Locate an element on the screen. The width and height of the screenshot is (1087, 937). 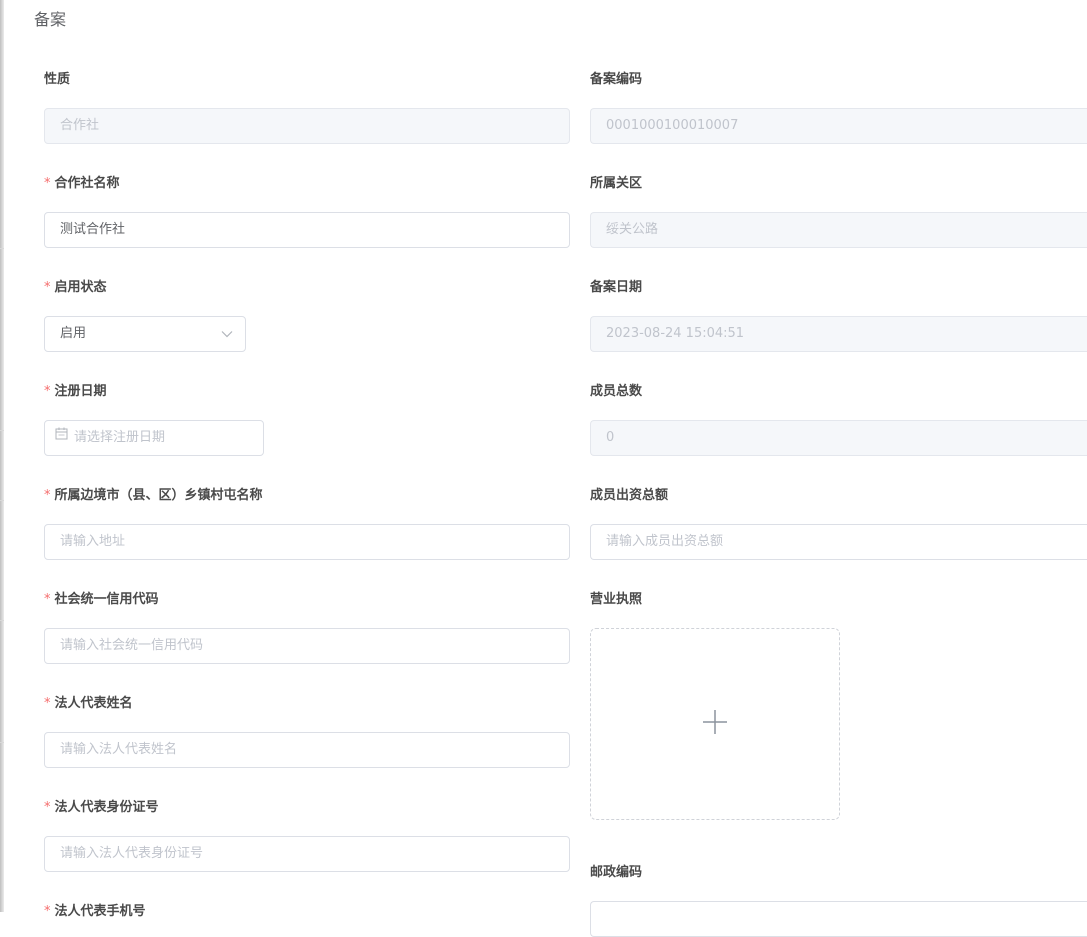
coop-name-value: 测试合作社 is located at coordinates (93, 229).